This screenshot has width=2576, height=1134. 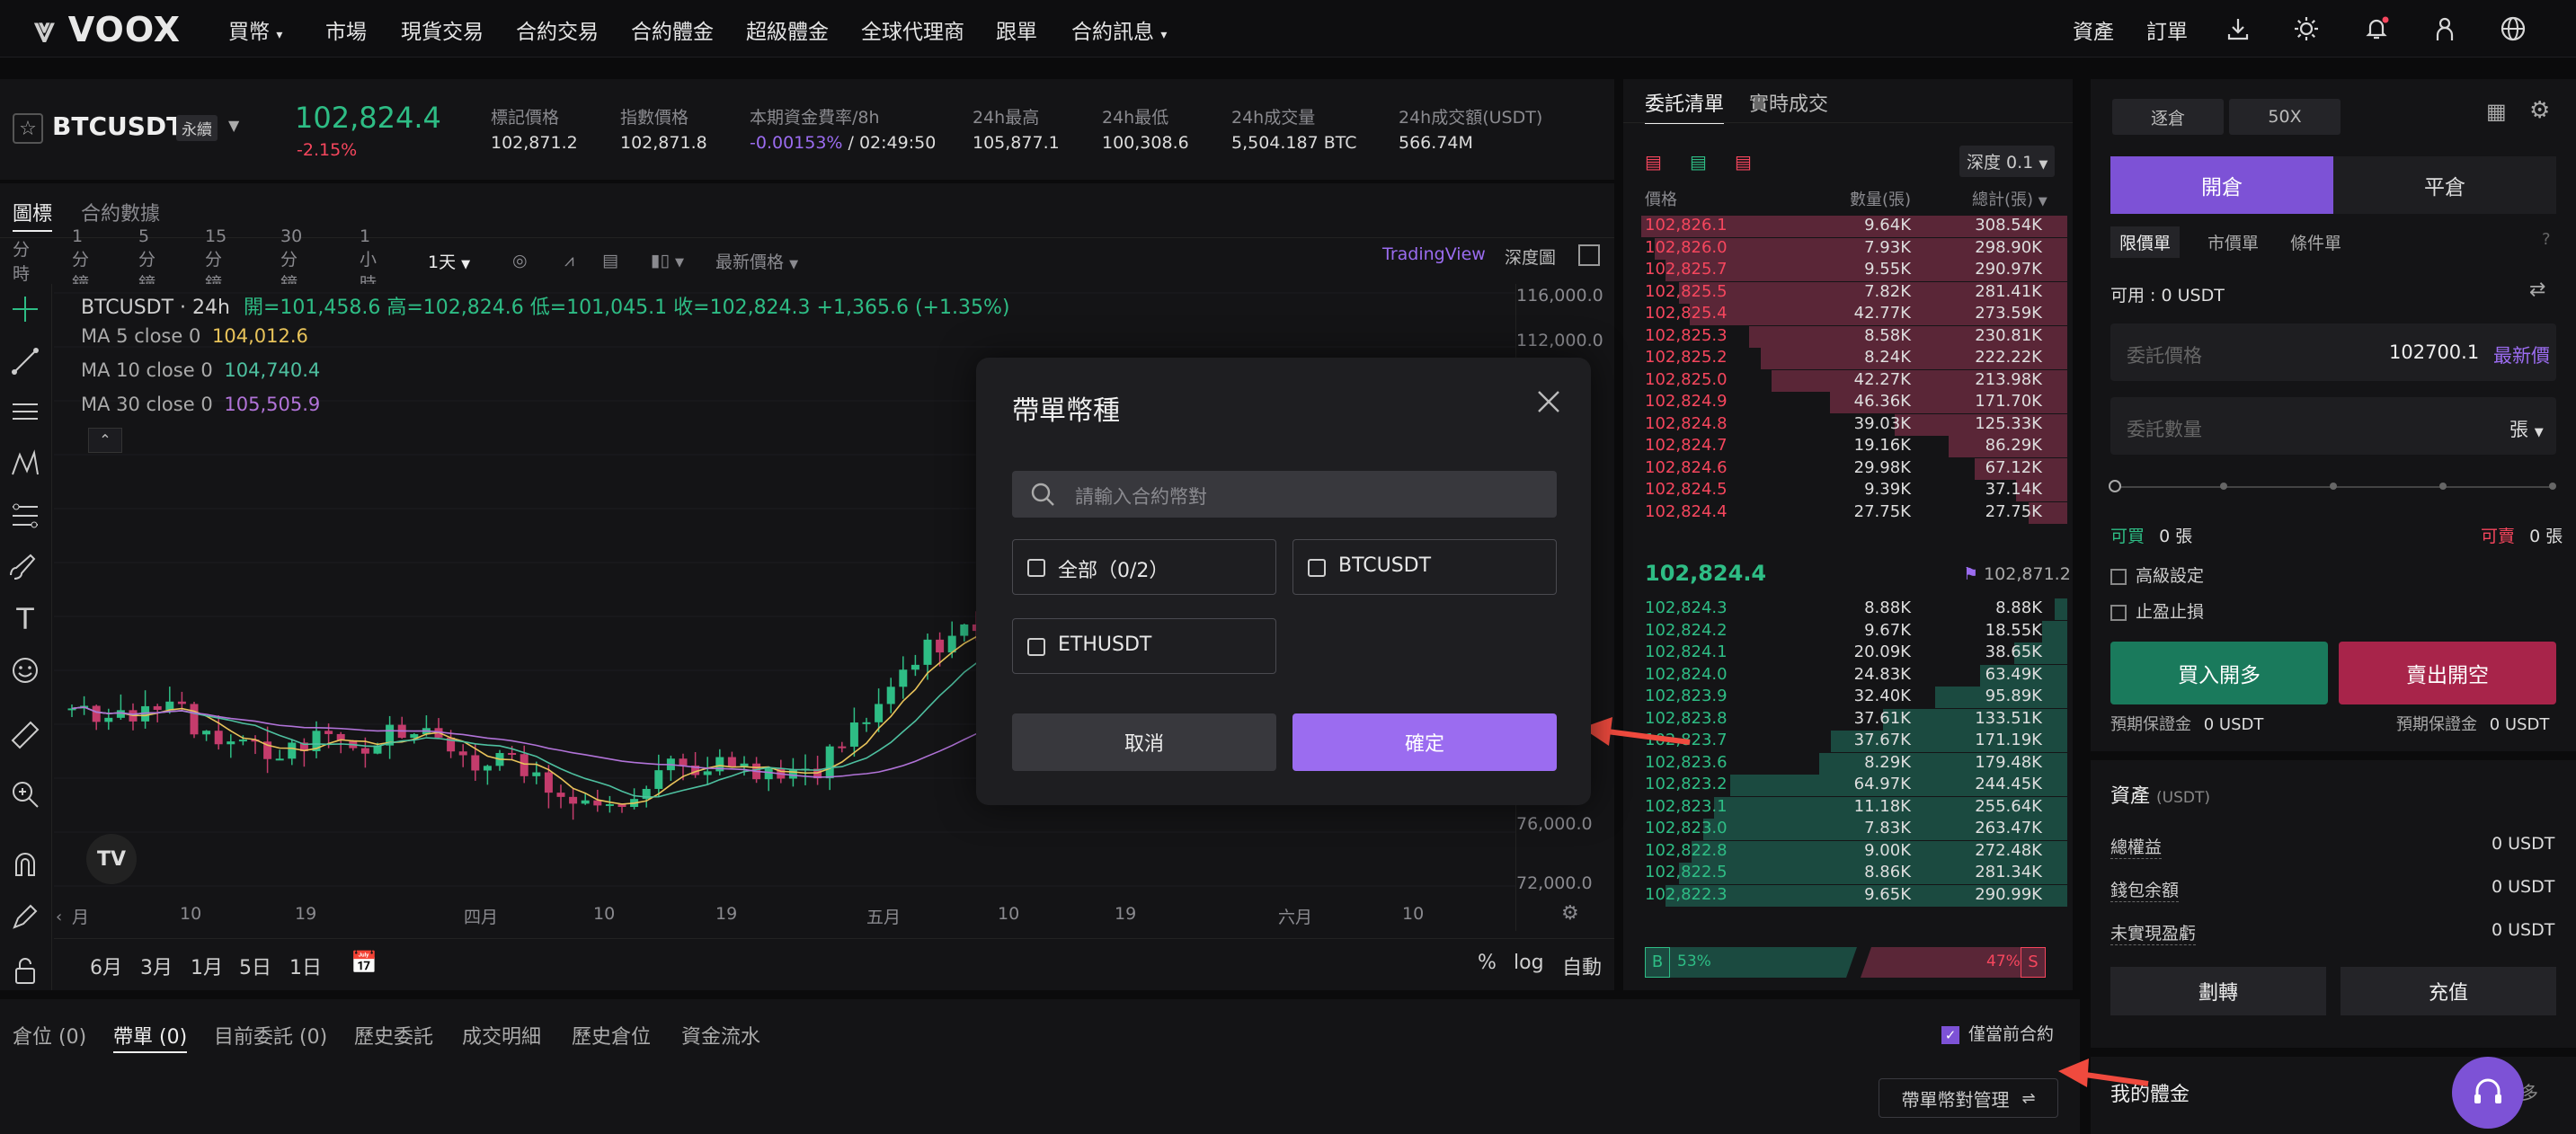 I want to click on nav-futures-info: 合約訊息 ▾, so click(x=1119, y=29).